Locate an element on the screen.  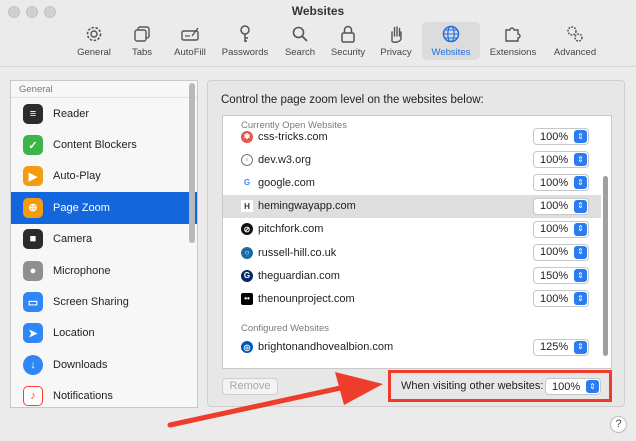
camera-icon: ■ is located at coordinates (33, 239).